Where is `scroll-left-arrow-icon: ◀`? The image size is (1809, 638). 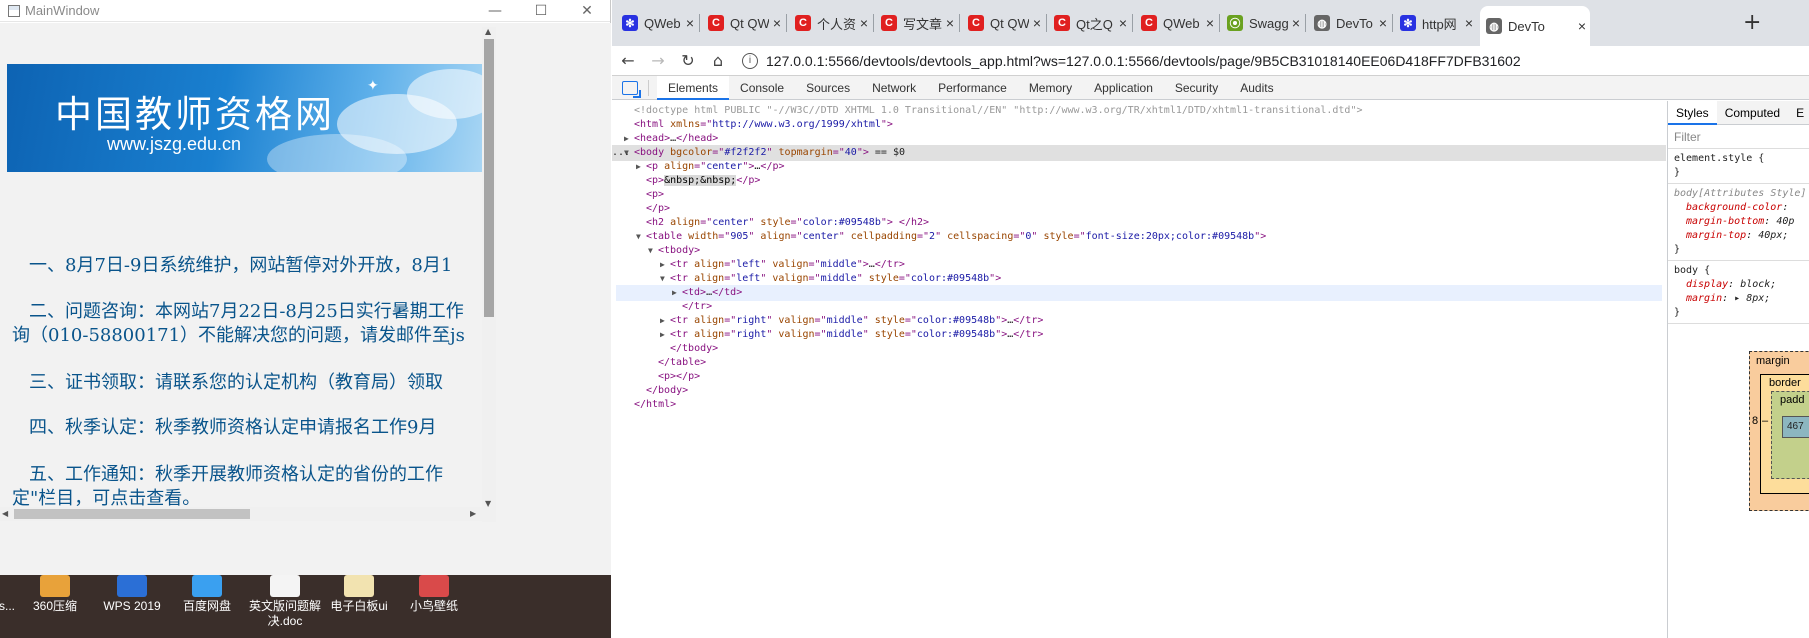
scroll-left-arrow-icon: ◀ is located at coordinates (5, 513).